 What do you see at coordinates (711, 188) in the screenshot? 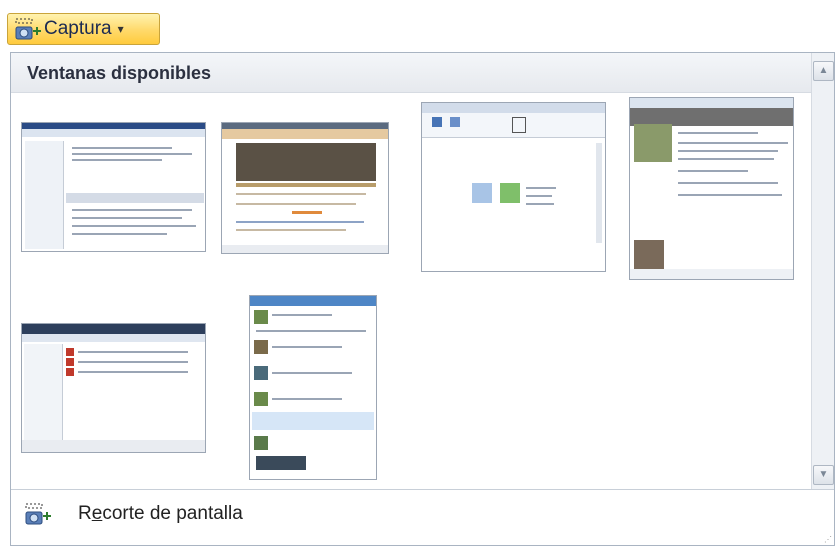
I see `window-thumbnail-chat` at bounding box center [711, 188].